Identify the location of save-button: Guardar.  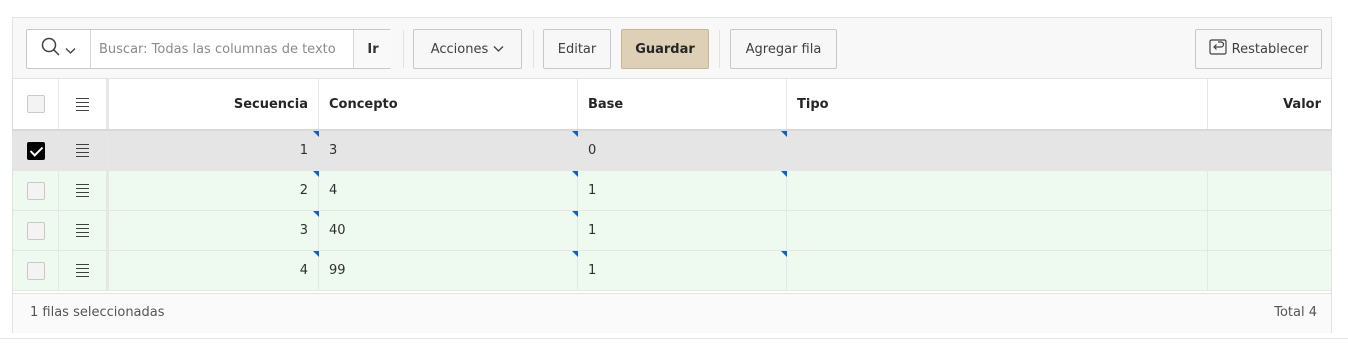
(665, 49).